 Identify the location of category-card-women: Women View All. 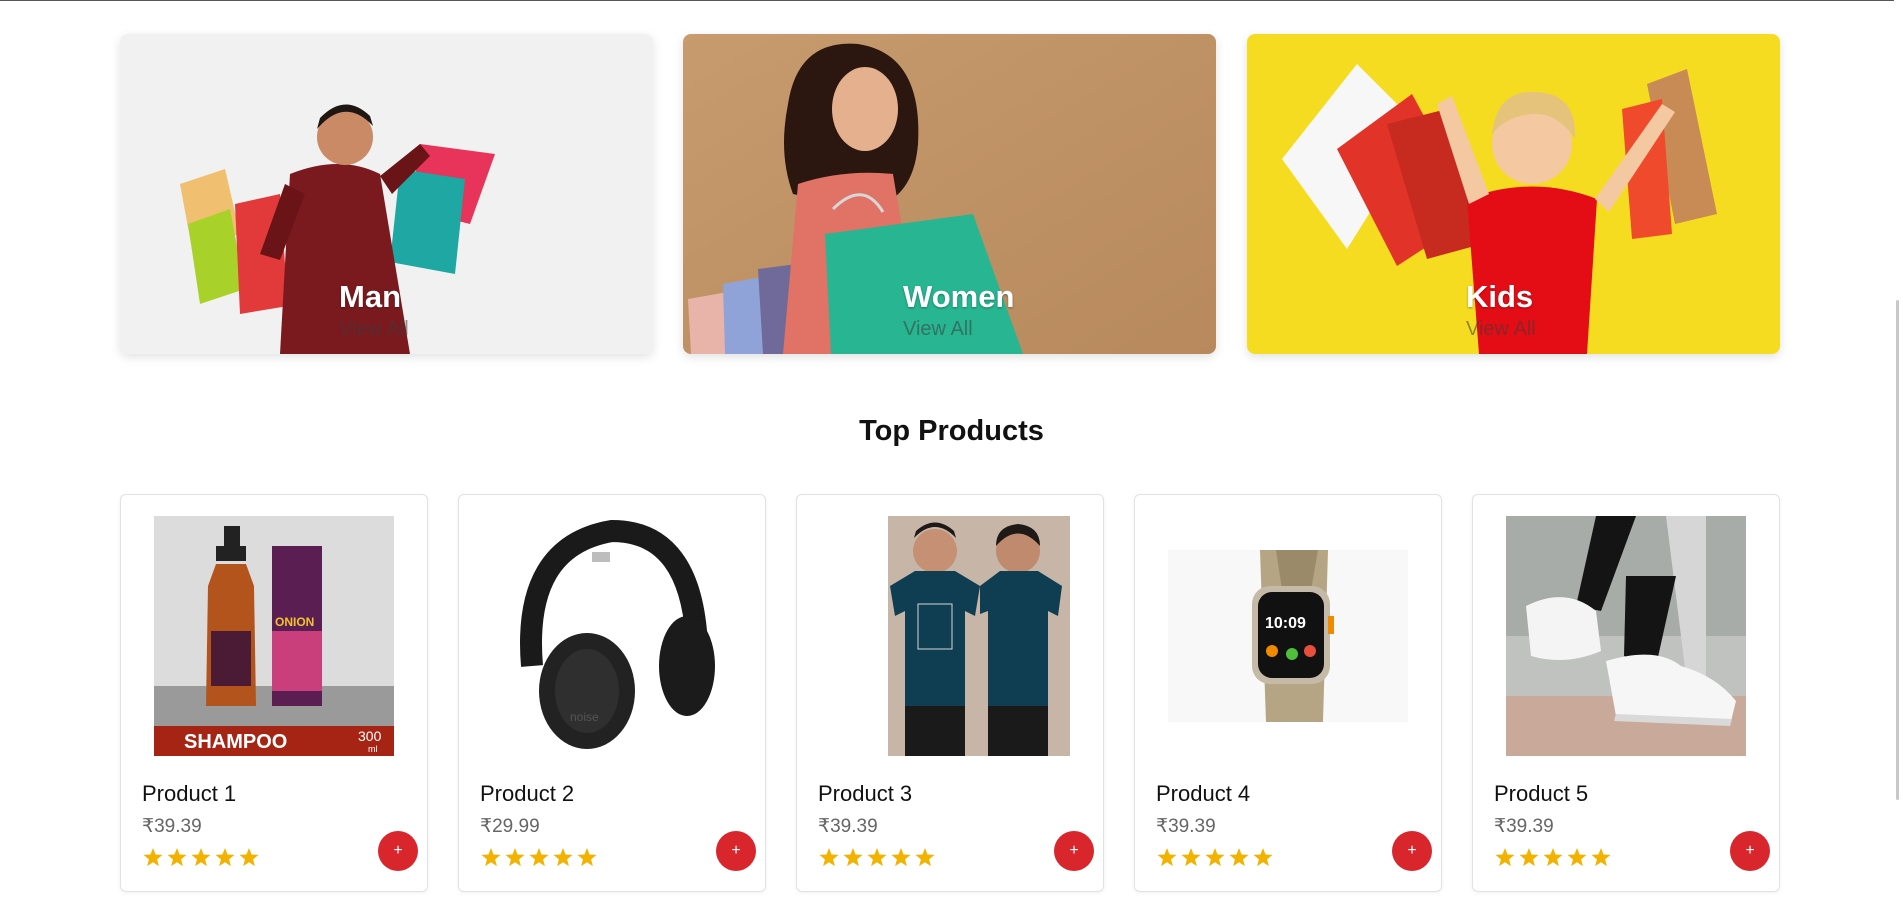
(949, 194).